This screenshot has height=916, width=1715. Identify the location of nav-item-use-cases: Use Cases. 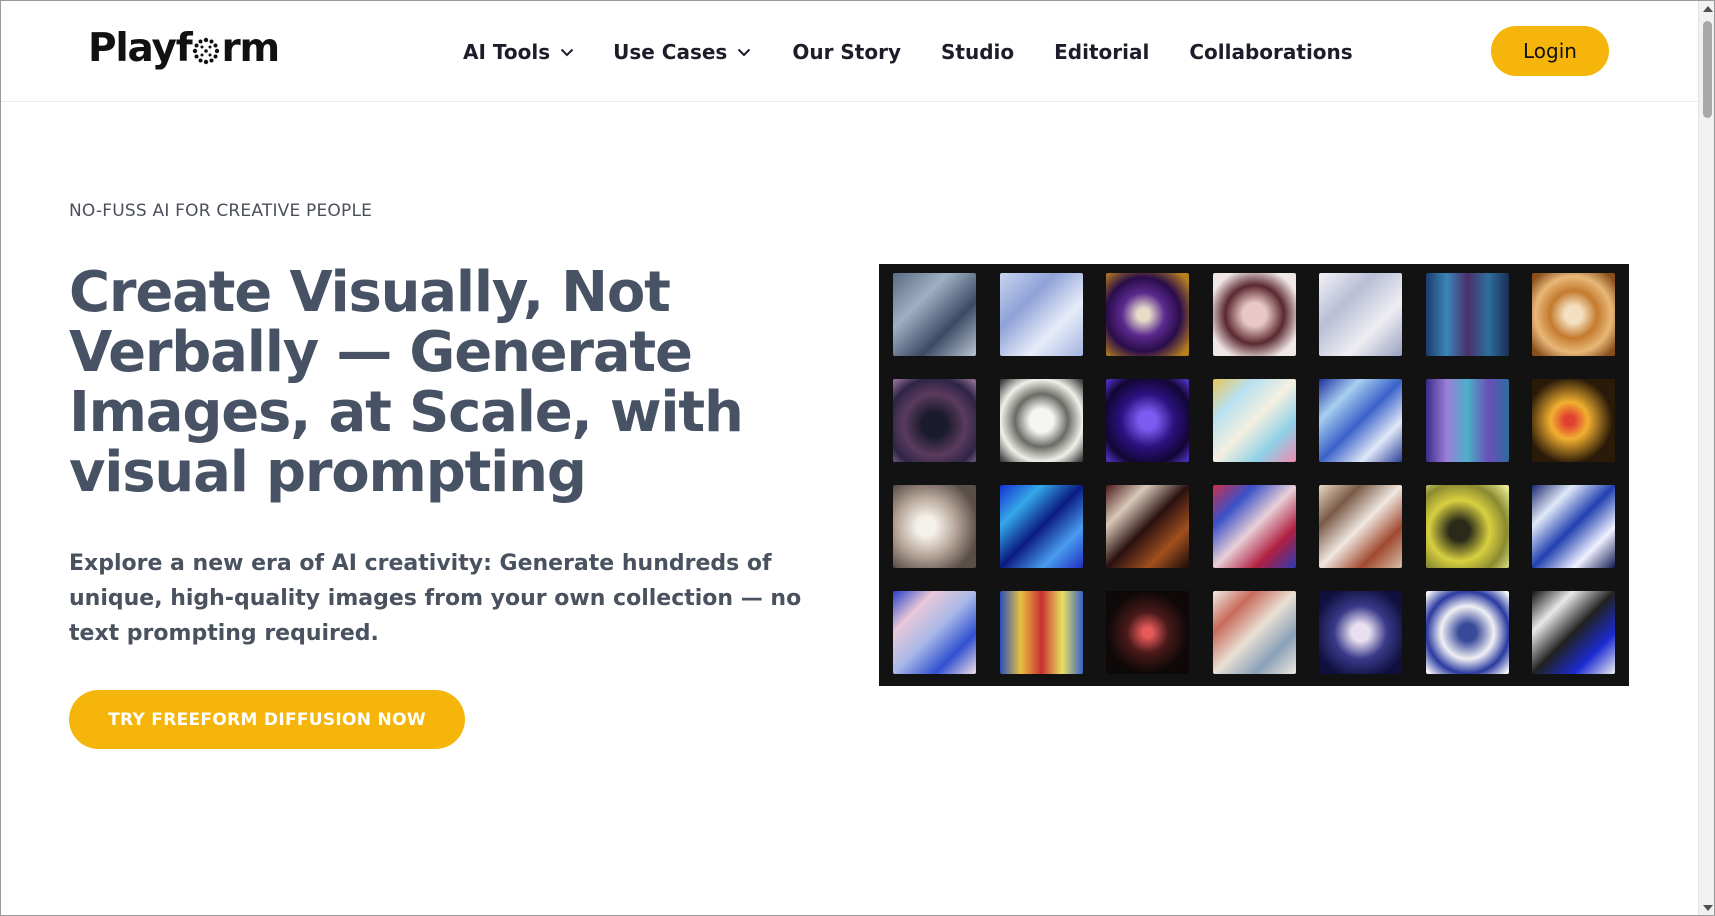
(682, 52).